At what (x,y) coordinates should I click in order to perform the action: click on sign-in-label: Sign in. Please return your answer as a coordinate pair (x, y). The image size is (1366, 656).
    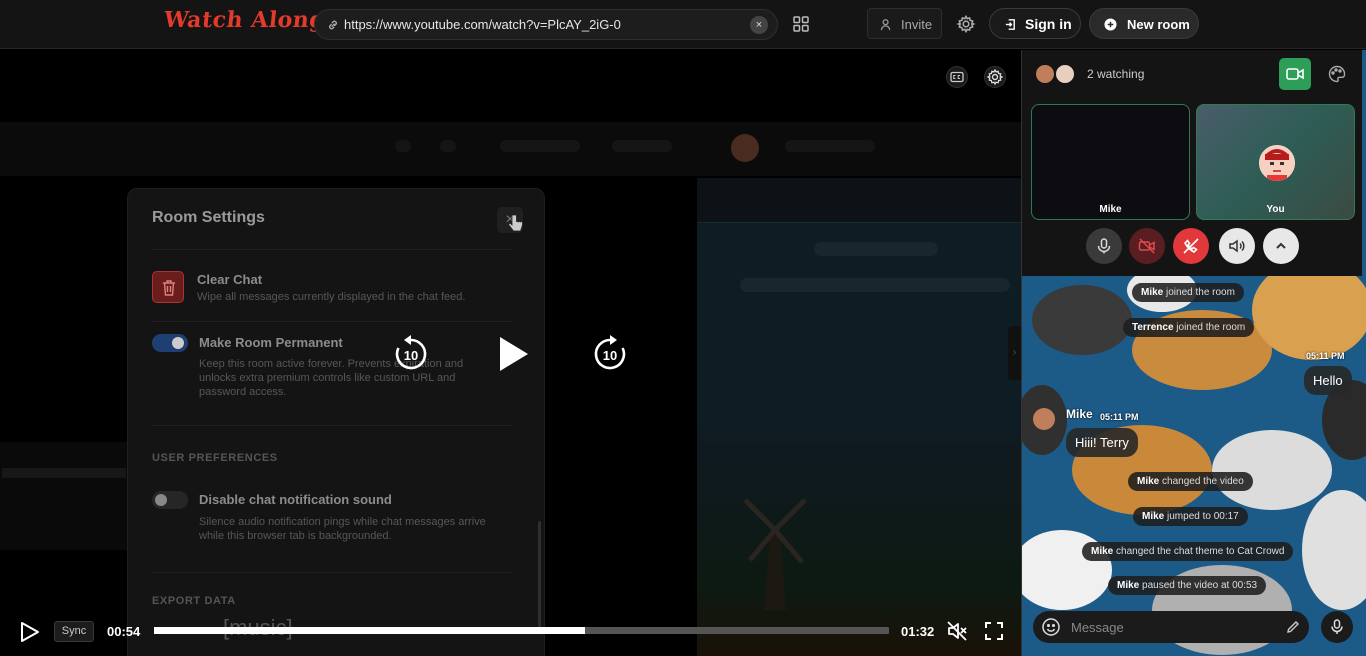
    Looking at the image, I should click on (1048, 24).